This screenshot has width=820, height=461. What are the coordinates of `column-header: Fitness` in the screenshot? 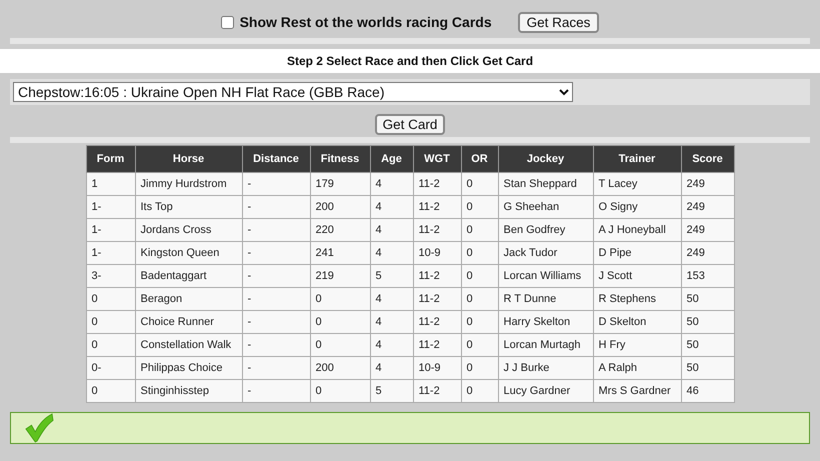 It's located at (340, 159).